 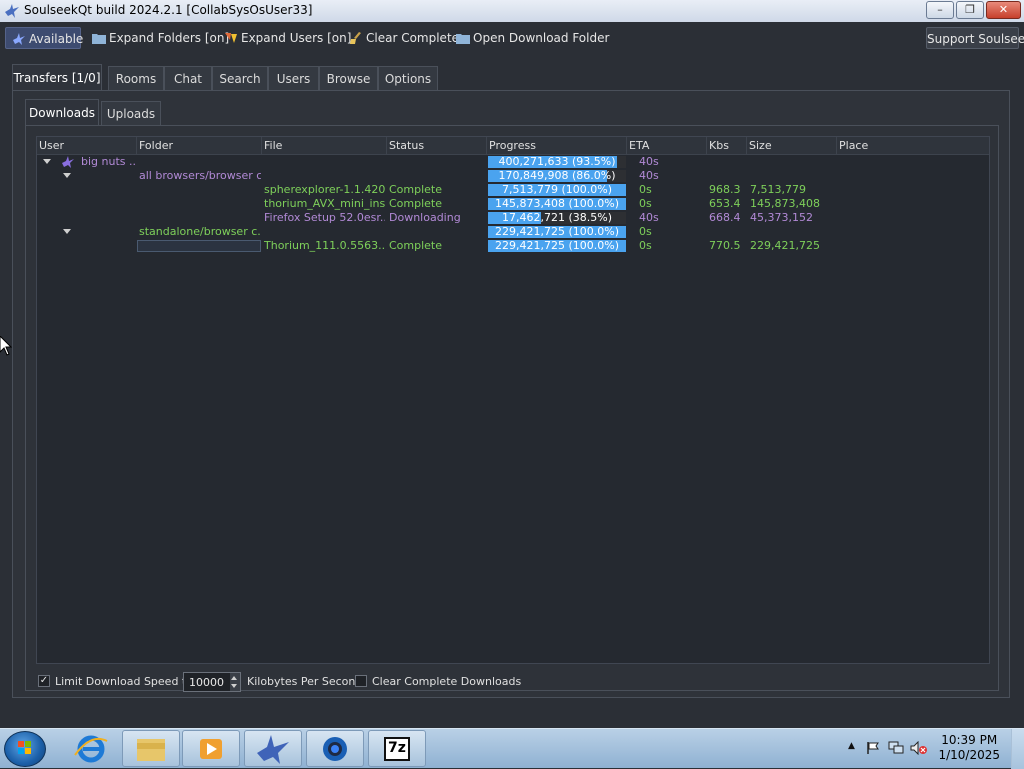 What do you see at coordinates (727, 145) in the screenshot?
I see `column-kbs: Kbs` at bounding box center [727, 145].